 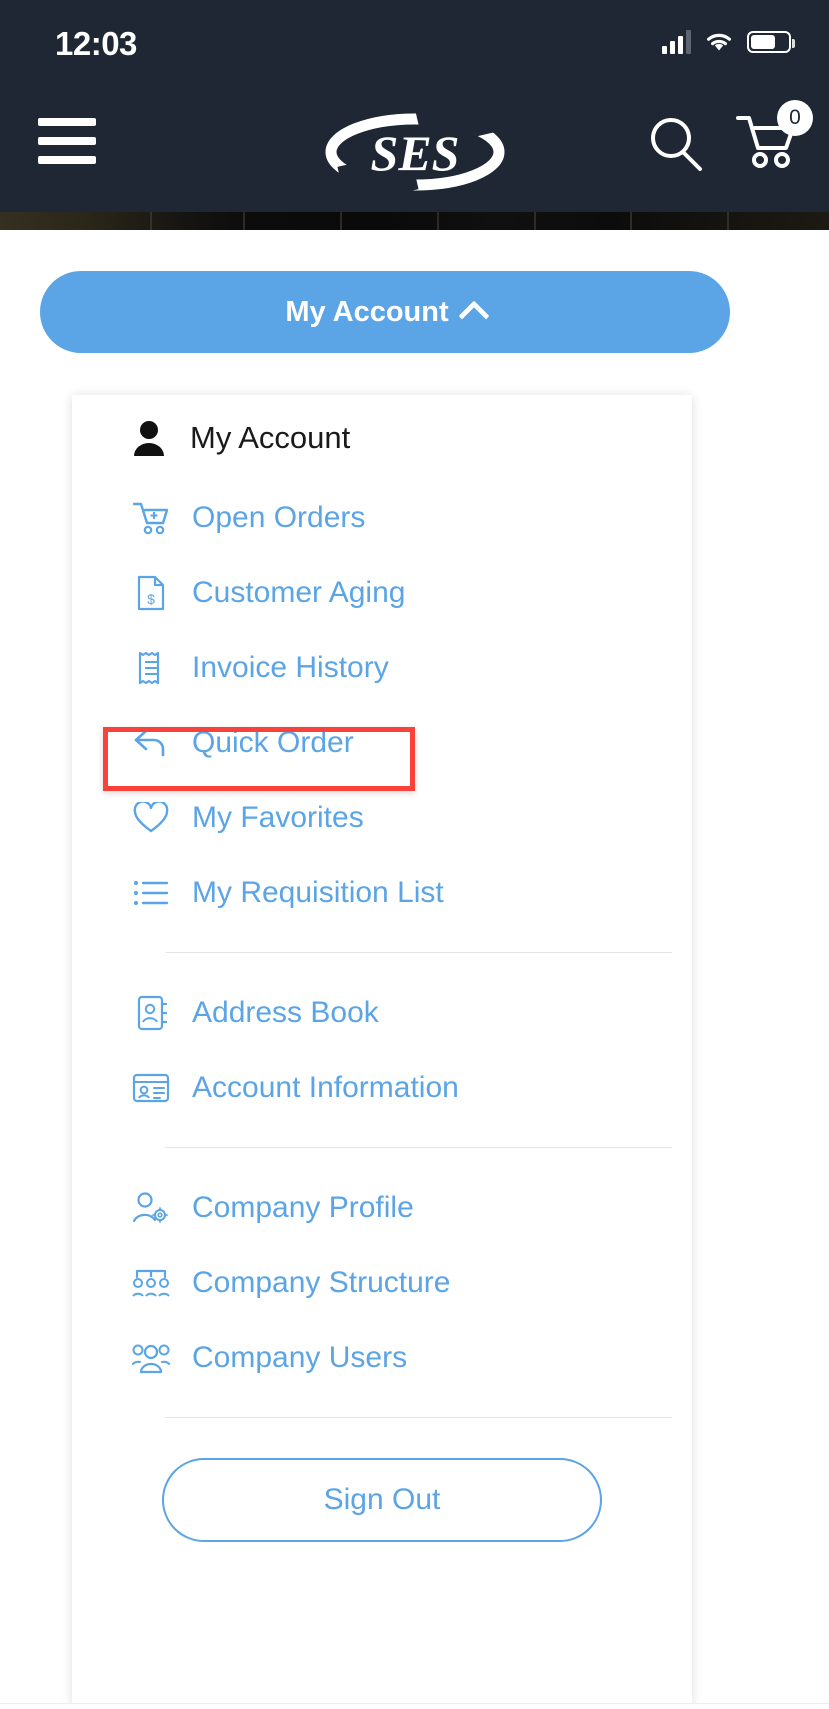 I want to click on hamburger-menu-icon, so click(x=67, y=141).